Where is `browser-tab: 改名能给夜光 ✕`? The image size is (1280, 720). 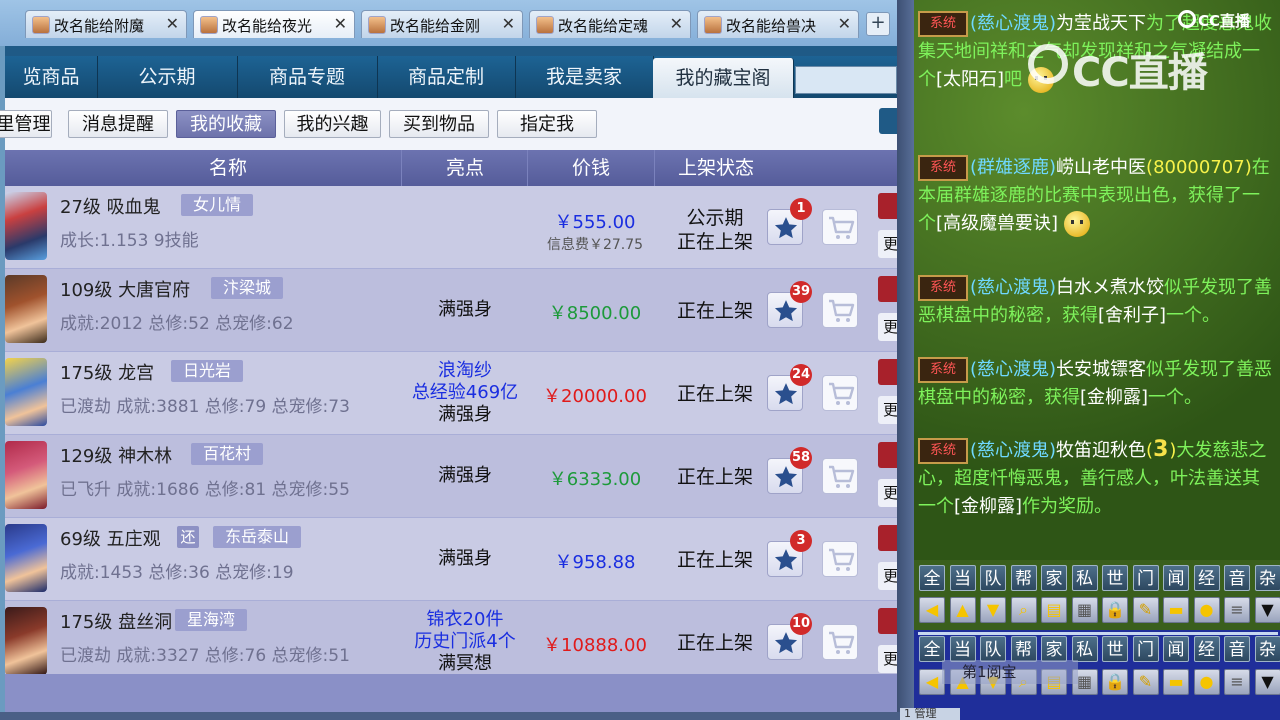
browser-tab: 改名能给夜光 ✕ is located at coordinates (274, 24).